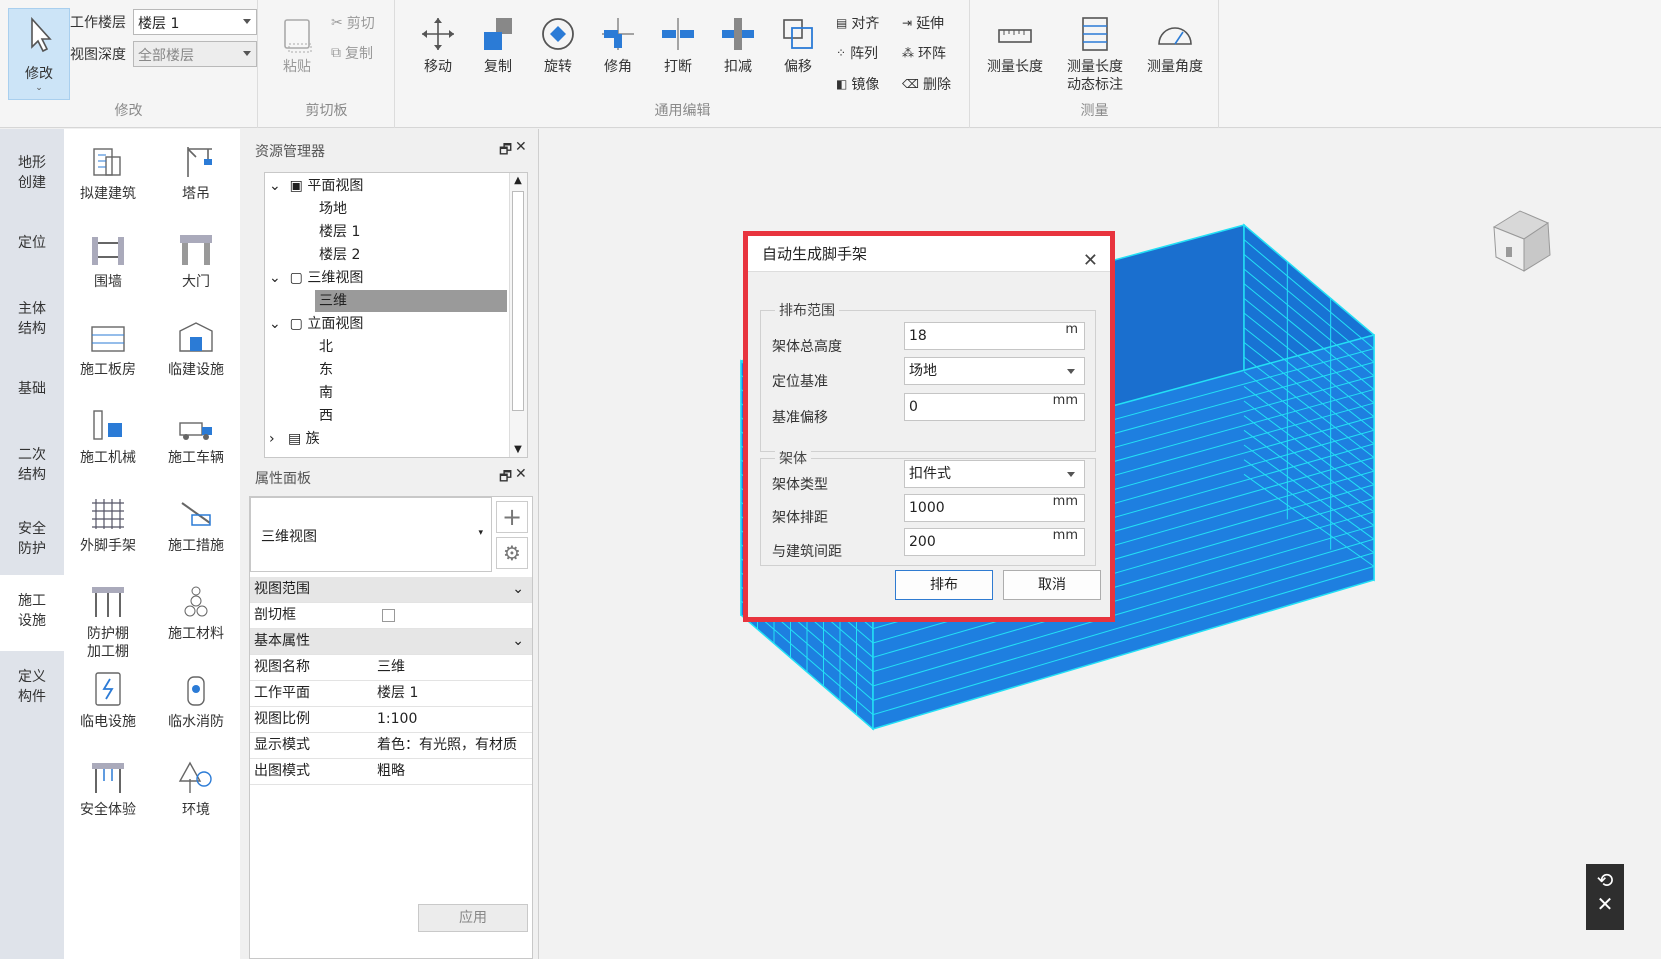  I want to click on cancel-button: 取消, so click(1052, 585).